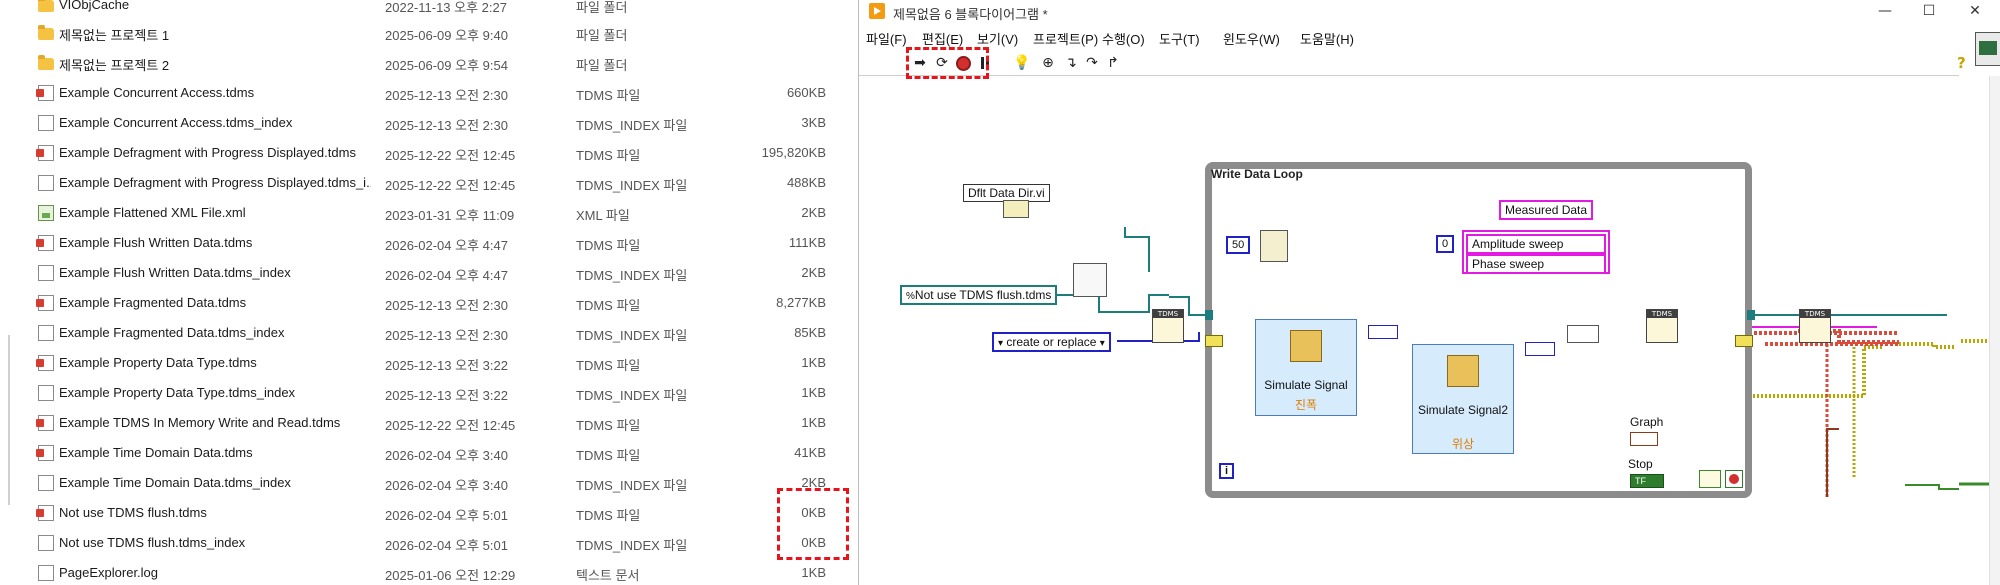 Image resolution: width=2000 pixels, height=585 pixels. What do you see at coordinates (1016, 209) in the screenshot?
I see `dflt-data-dir-node` at bounding box center [1016, 209].